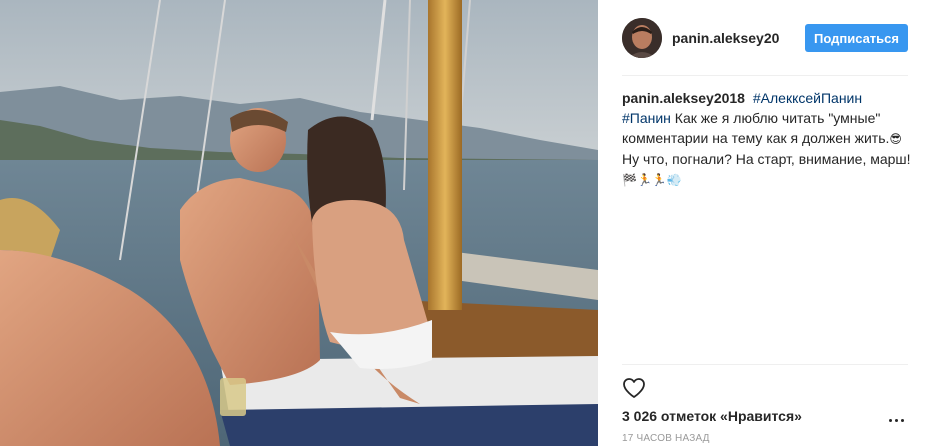  Describe the element at coordinates (895, 139) in the screenshot. I see `emoji-cool: 😎` at that location.